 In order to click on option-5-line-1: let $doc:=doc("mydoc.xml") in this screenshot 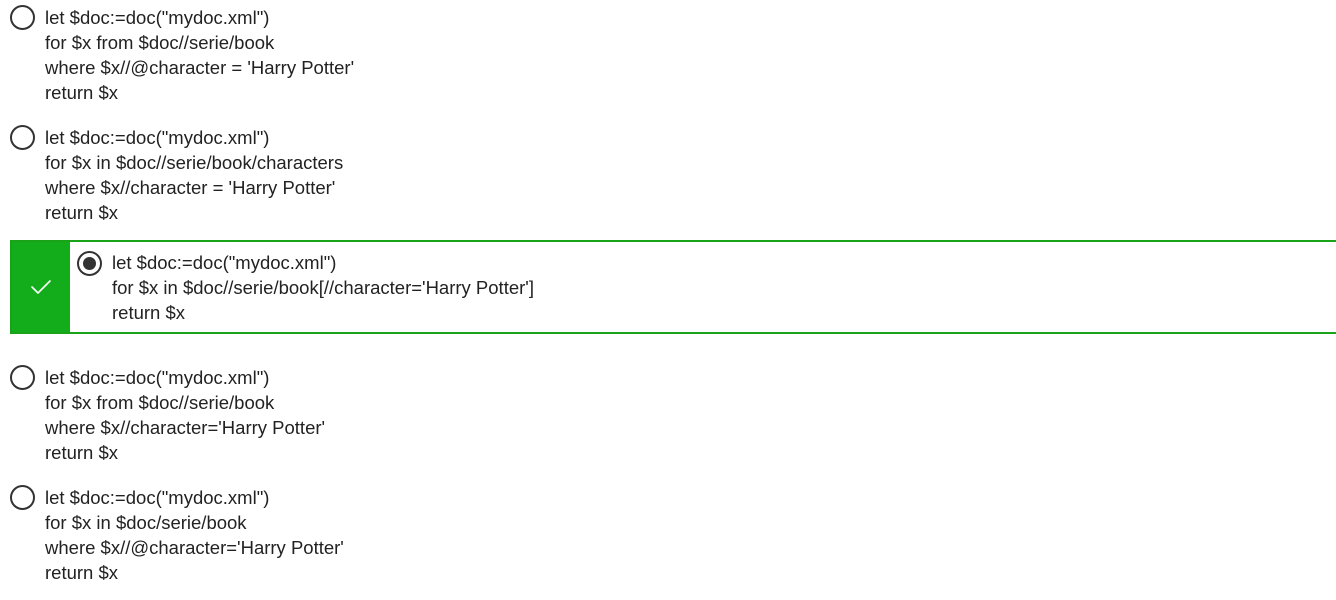, I will do `click(157, 497)`.